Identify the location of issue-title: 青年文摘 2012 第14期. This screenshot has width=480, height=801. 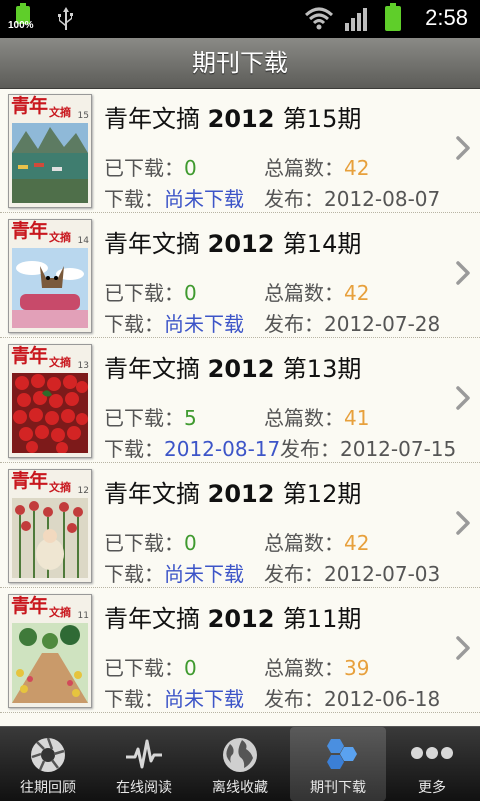
(232, 241).